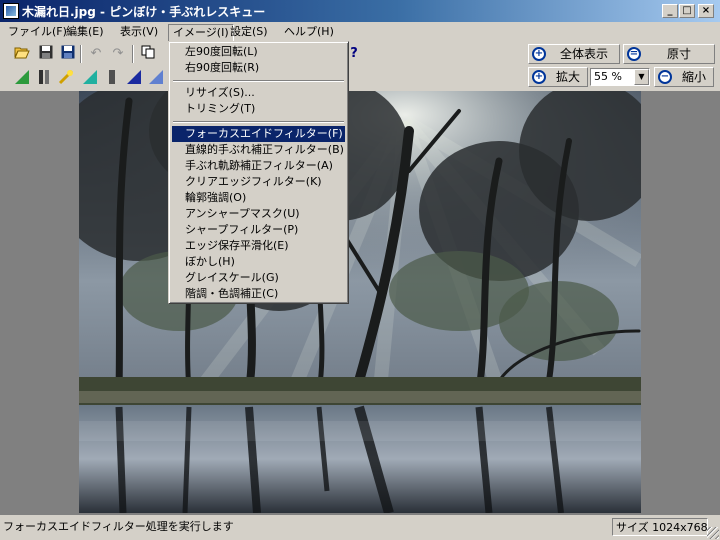 This screenshot has width=720, height=540. Describe the element at coordinates (258, 182) in the screenshot. I see `menu-clear-edge-filter: クリアエッジフィルター(K)` at that location.